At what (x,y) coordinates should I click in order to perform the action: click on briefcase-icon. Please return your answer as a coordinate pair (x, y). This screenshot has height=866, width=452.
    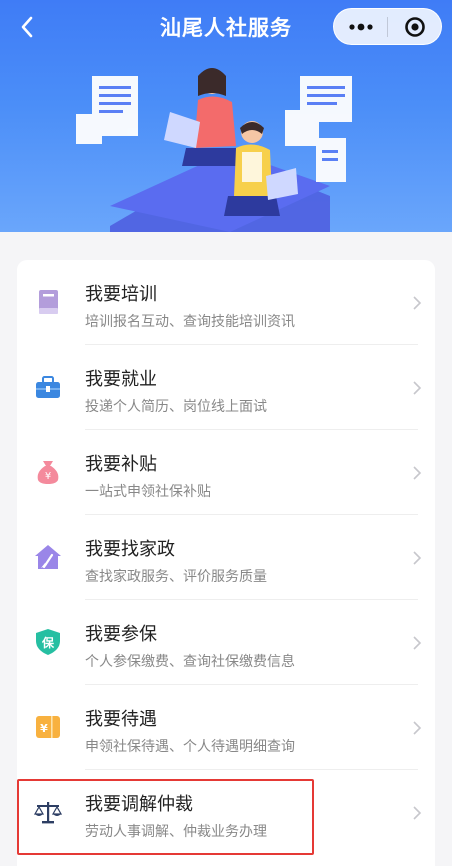
    Looking at the image, I should click on (48, 387).